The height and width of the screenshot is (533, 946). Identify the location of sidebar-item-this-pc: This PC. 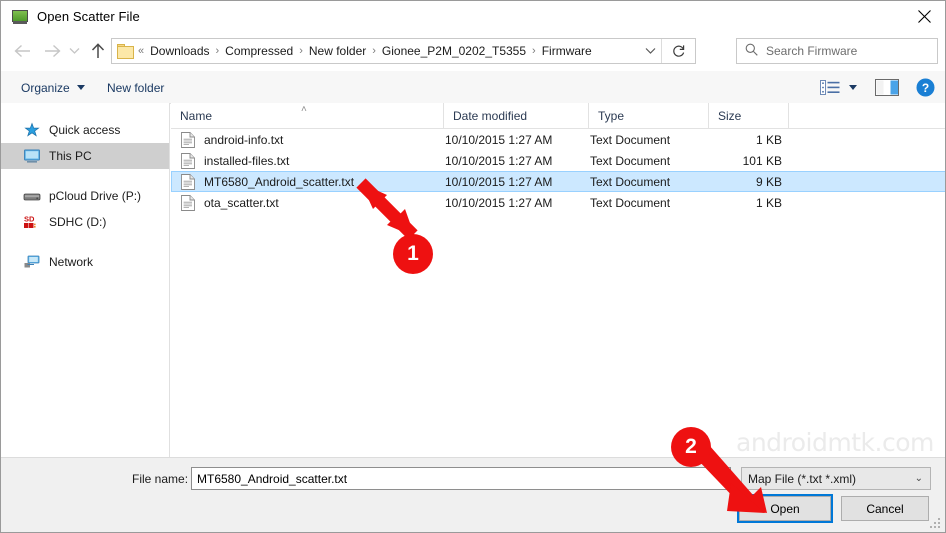
(85, 156).